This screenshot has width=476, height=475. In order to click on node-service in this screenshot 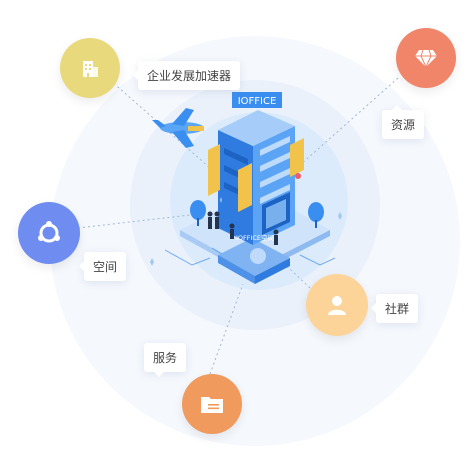, I will do `click(212, 404)`.